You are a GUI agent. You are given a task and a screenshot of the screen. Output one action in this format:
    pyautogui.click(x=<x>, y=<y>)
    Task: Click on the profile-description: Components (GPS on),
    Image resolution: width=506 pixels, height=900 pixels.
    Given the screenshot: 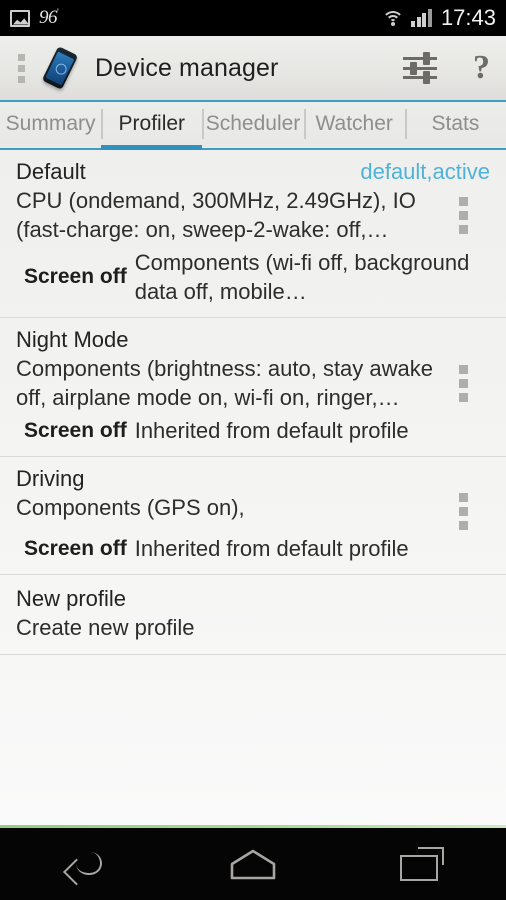 What is the action you would take?
    pyautogui.click(x=130, y=507)
    